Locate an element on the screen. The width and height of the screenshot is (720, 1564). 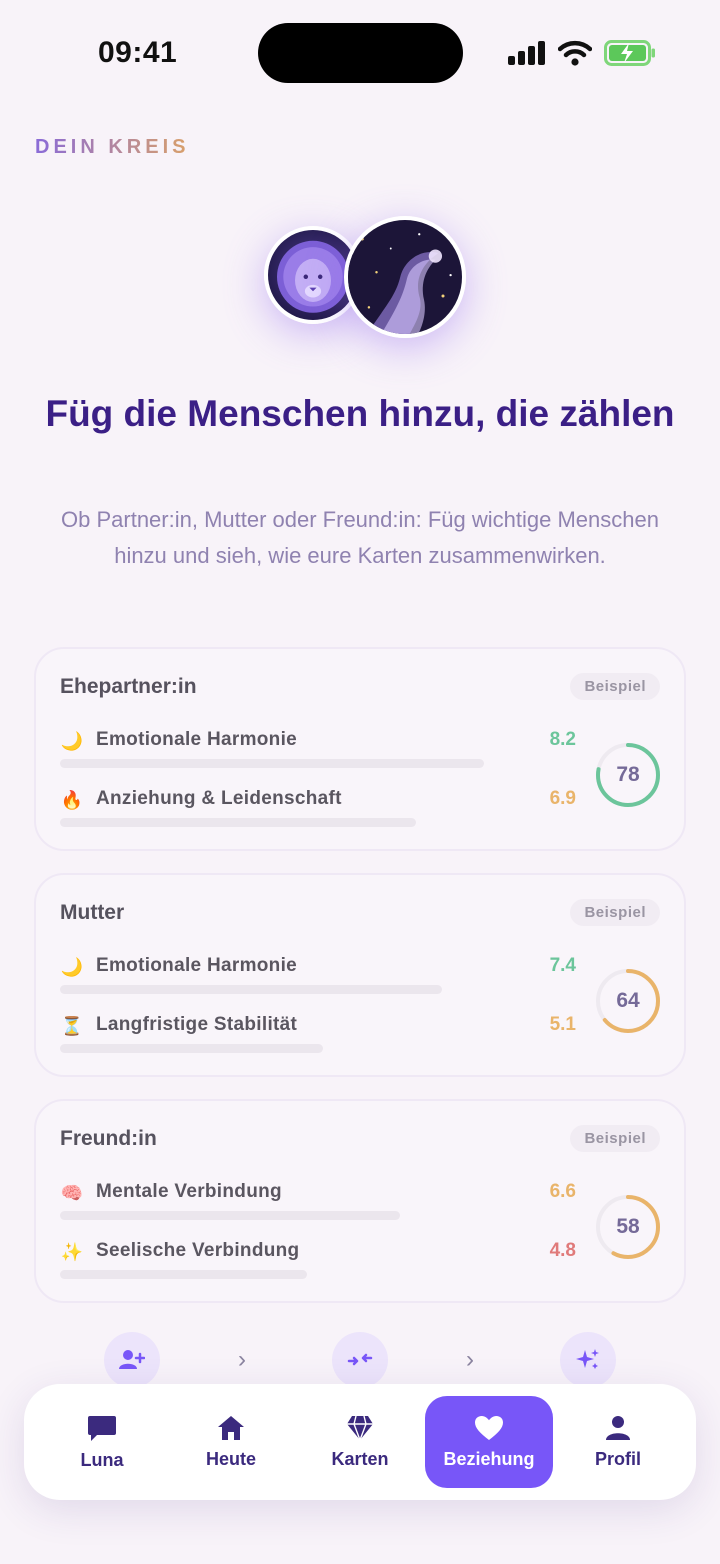
metric-row: ✨ Seelische Verbindung 4.8 is located at coordinates (318, 1265).